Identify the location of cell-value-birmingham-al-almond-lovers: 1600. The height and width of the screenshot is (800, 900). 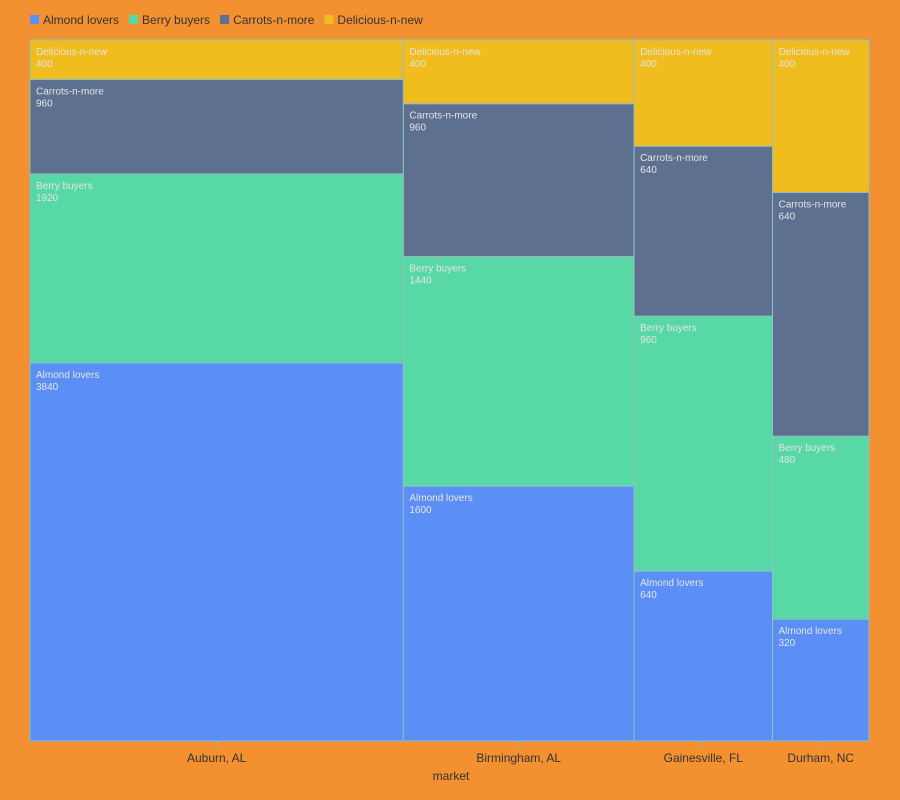
(420, 510).